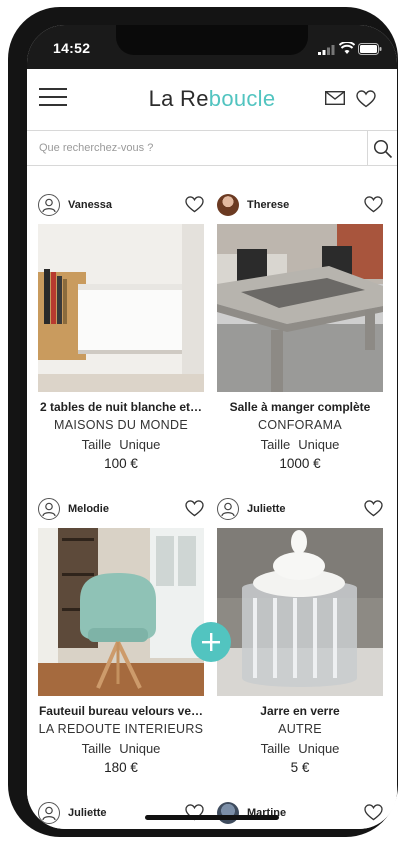 Image resolution: width=408 pixels, height=845 pixels. Describe the element at coordinates (121, 767) in the screenshot. I see `listing-price: 180 €` at that location.